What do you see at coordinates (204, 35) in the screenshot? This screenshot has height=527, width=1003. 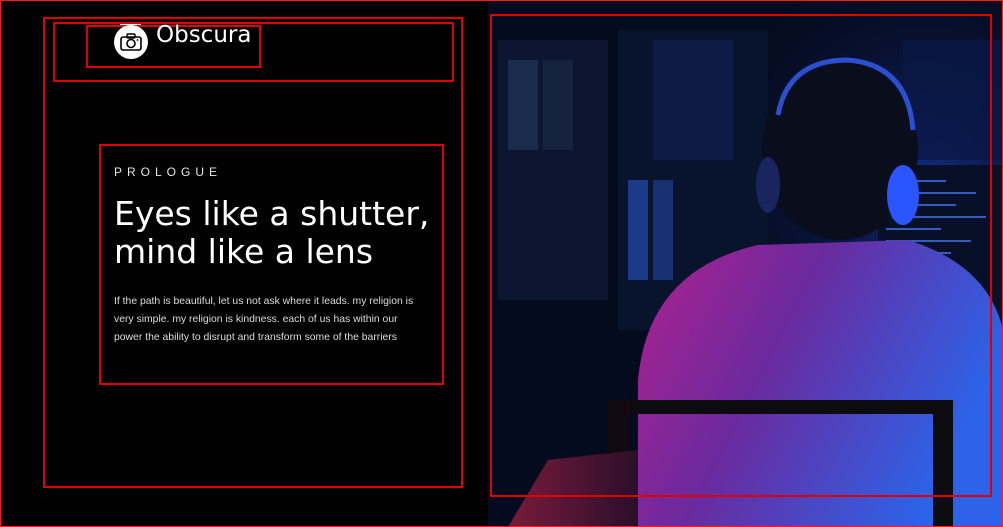 I see `brand-name: Obscura` at bounding box center [204, 35].